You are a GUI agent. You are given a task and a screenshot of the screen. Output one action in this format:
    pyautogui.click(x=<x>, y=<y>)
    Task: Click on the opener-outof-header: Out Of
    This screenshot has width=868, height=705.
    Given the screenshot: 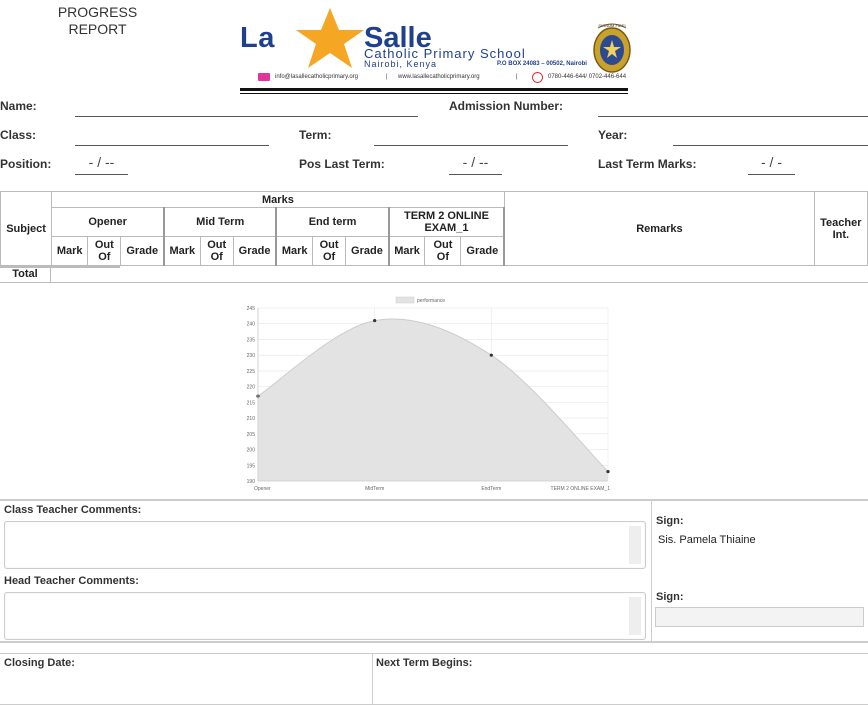 What is the action you would take?
    pyautogui.click(x=104, y=251)
    